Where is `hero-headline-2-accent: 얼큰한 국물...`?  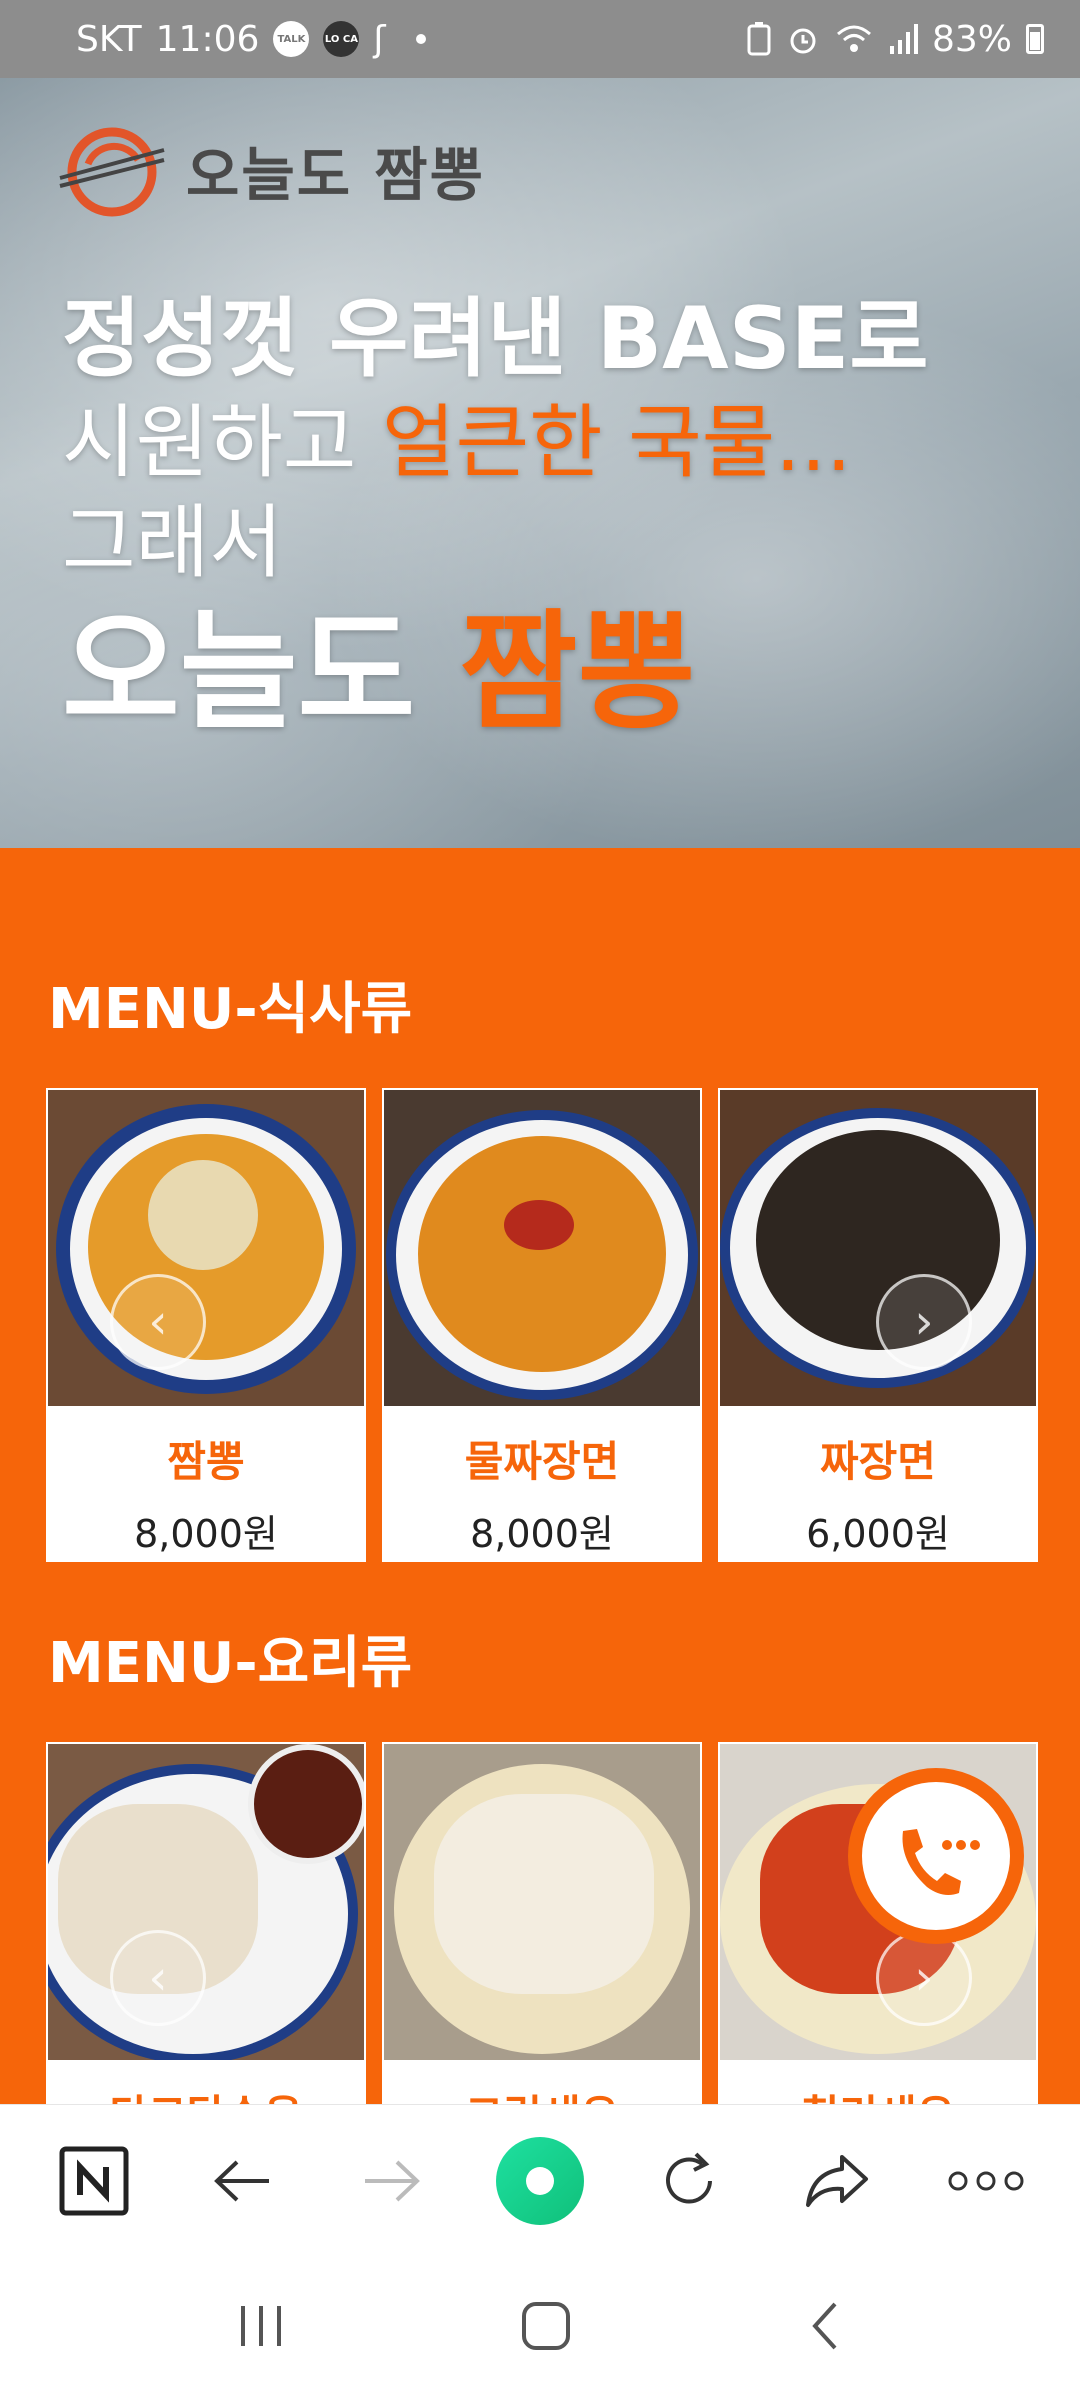
hero-headline-2-accent: 얼큰한 국물... is located at coordinates (616, 442).